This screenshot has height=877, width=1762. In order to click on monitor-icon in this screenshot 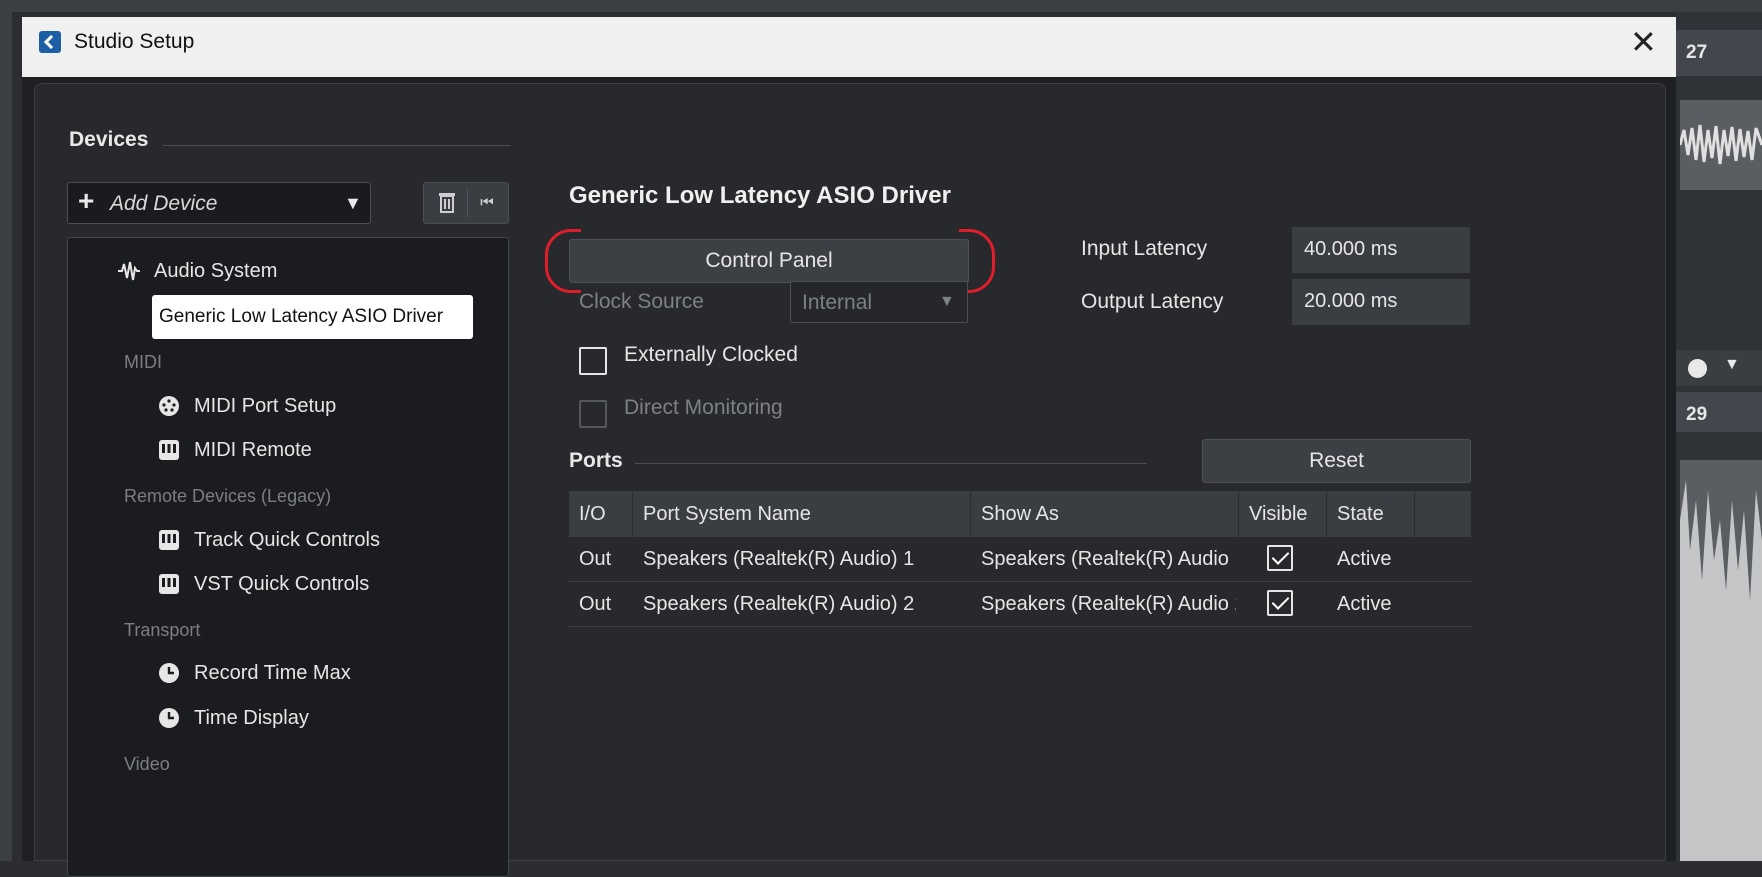, I will do `click(1697, 368)`.